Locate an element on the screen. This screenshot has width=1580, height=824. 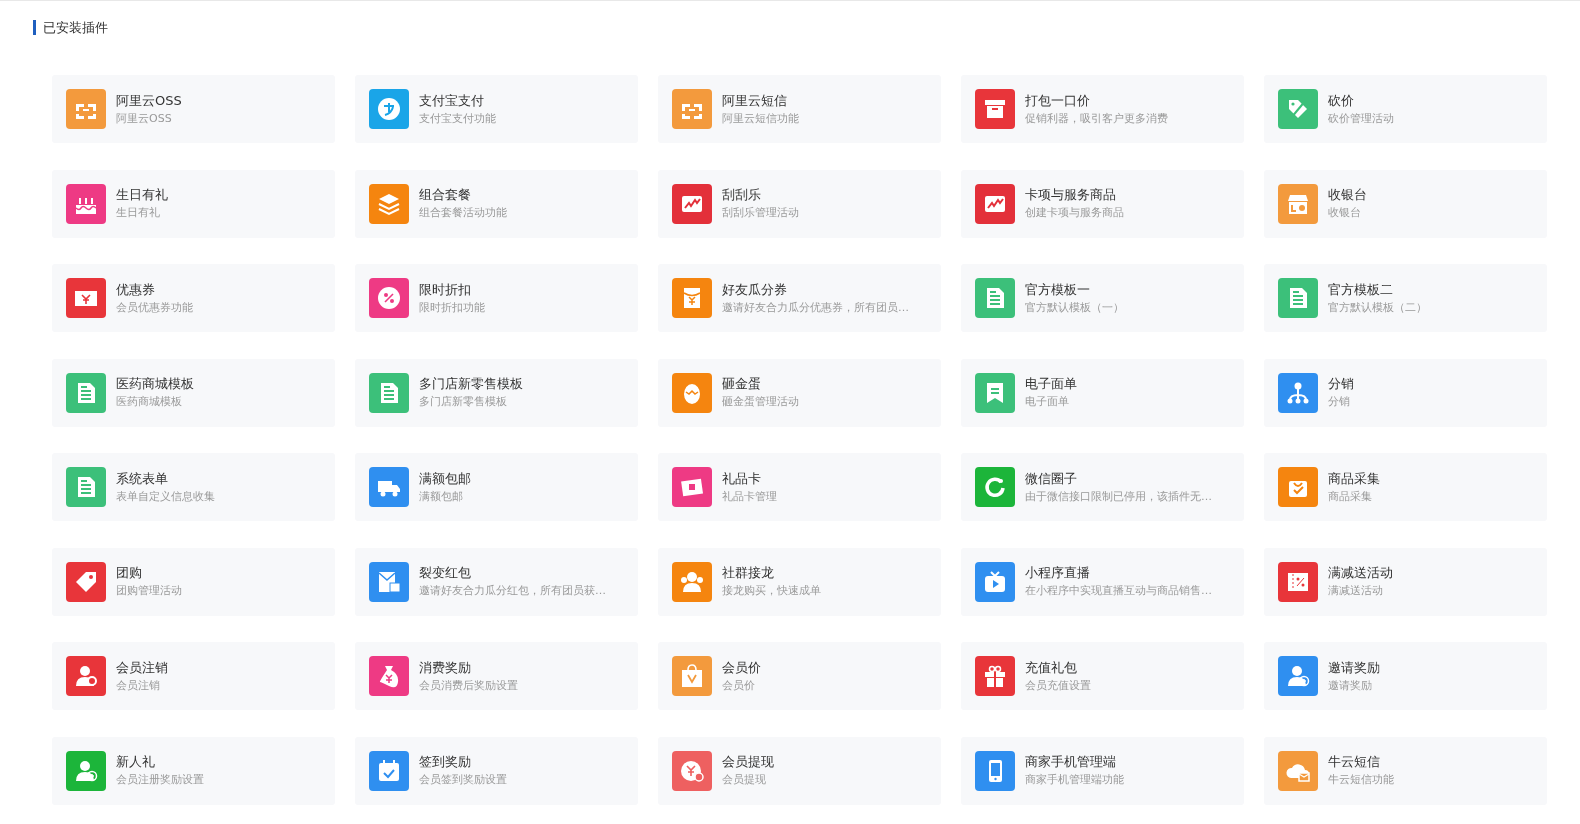
plugin-description: 团购管理活动 is located at coordinates (149, 591).